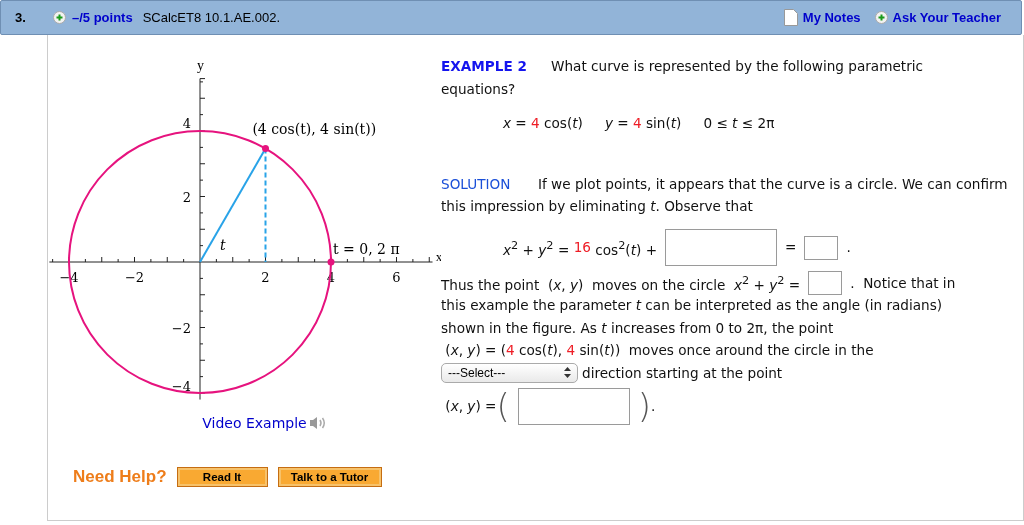  Describe the element at coordinates (503, 406) in the screenshot. I see `parenthesis: (` at that location.